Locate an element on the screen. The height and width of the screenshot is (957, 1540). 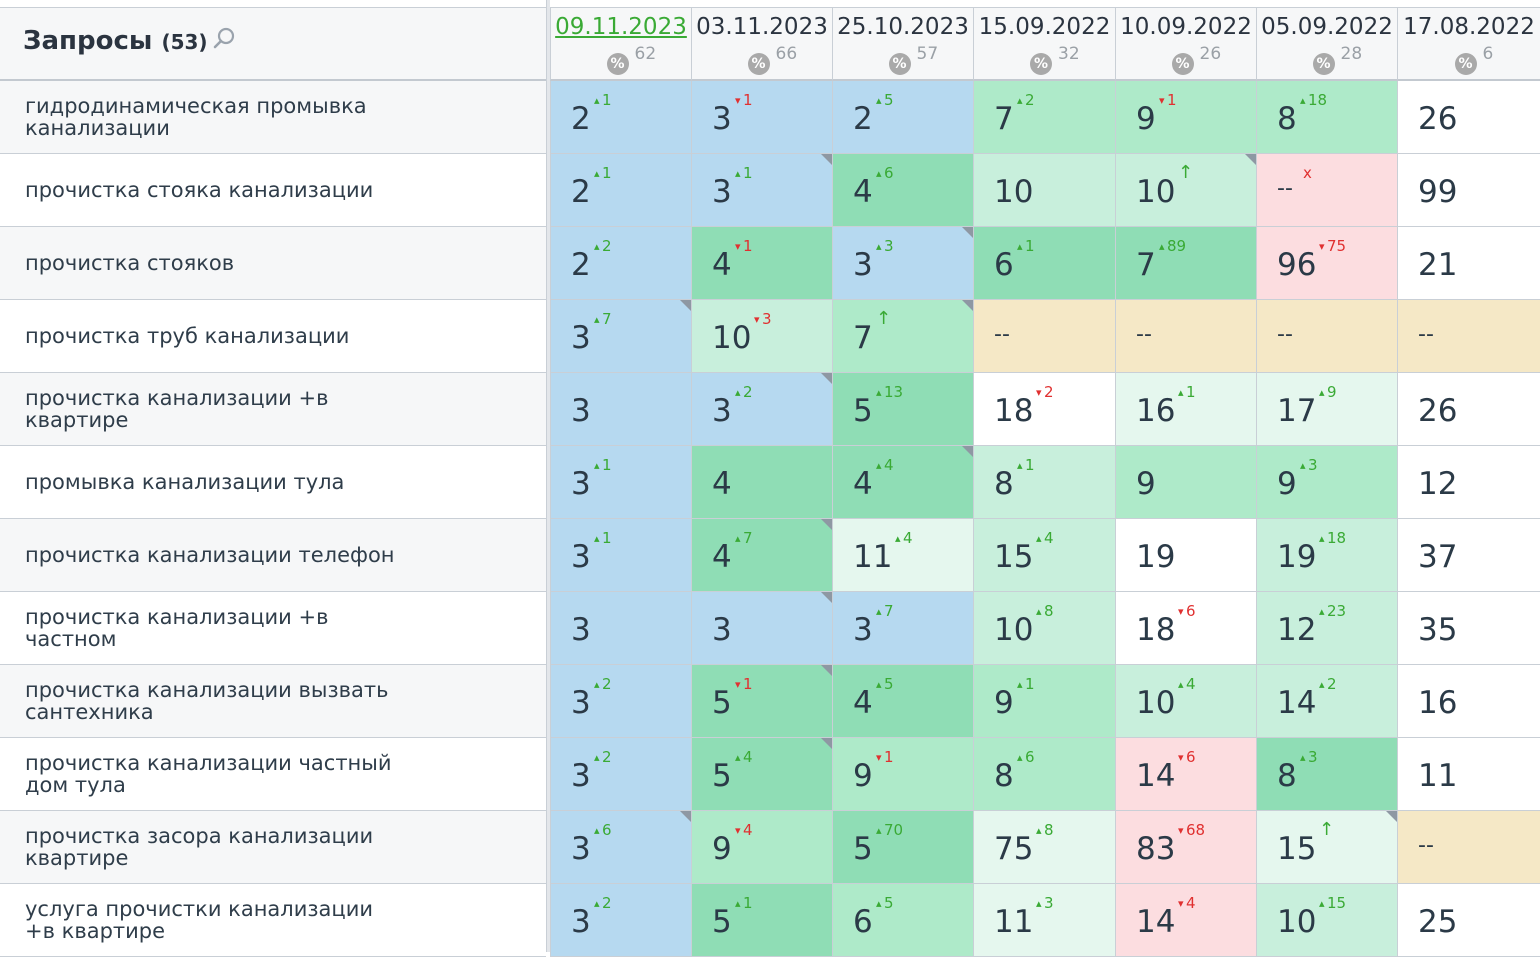
position-cell: 11 is located at coordinates (1468, 774).